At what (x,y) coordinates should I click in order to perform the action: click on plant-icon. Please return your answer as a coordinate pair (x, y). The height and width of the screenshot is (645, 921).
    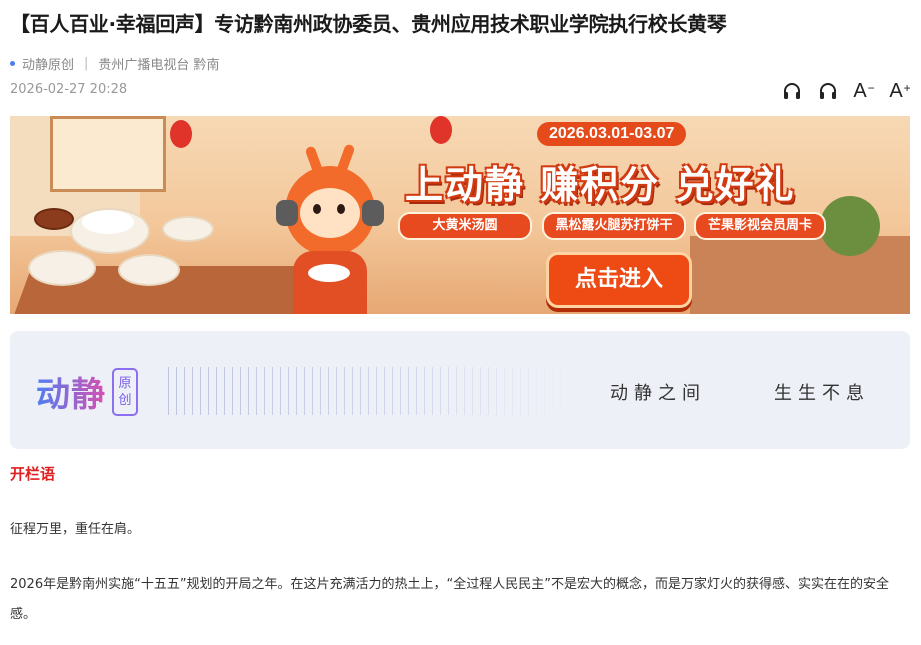
    Looking at the image, I should click on (850, 226).